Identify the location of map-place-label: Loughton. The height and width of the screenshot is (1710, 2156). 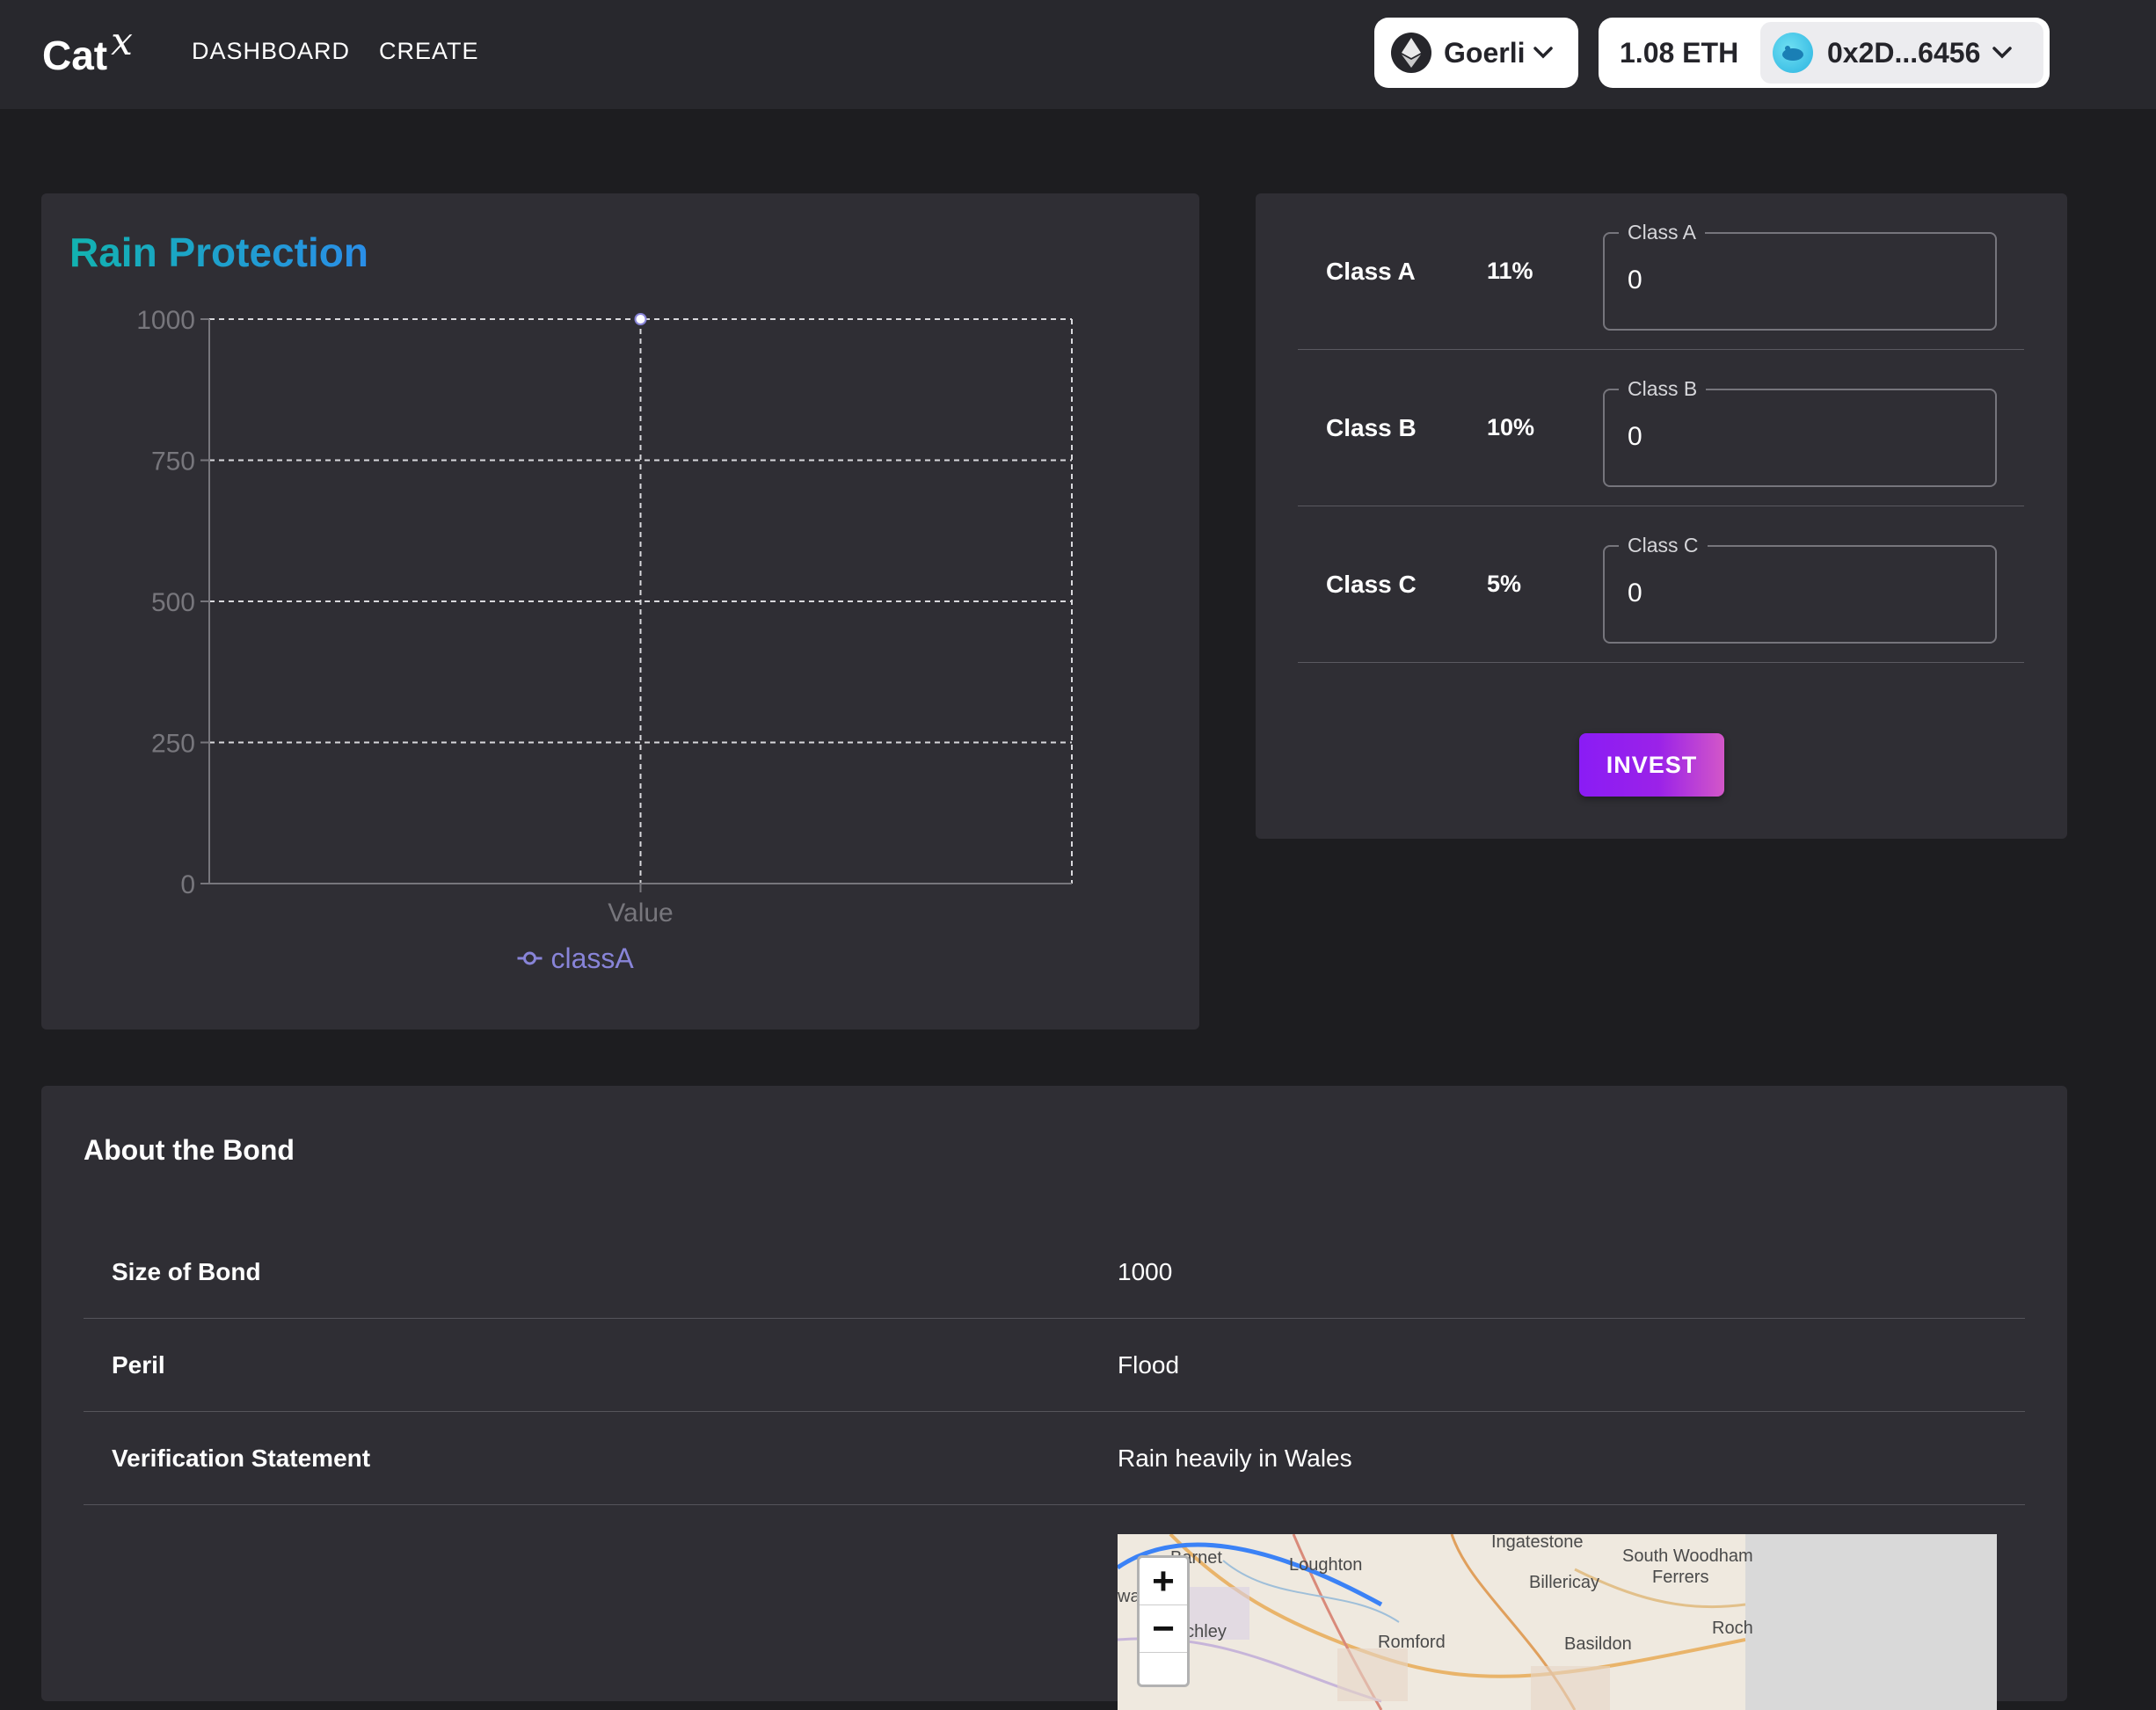
(1326, 1565).